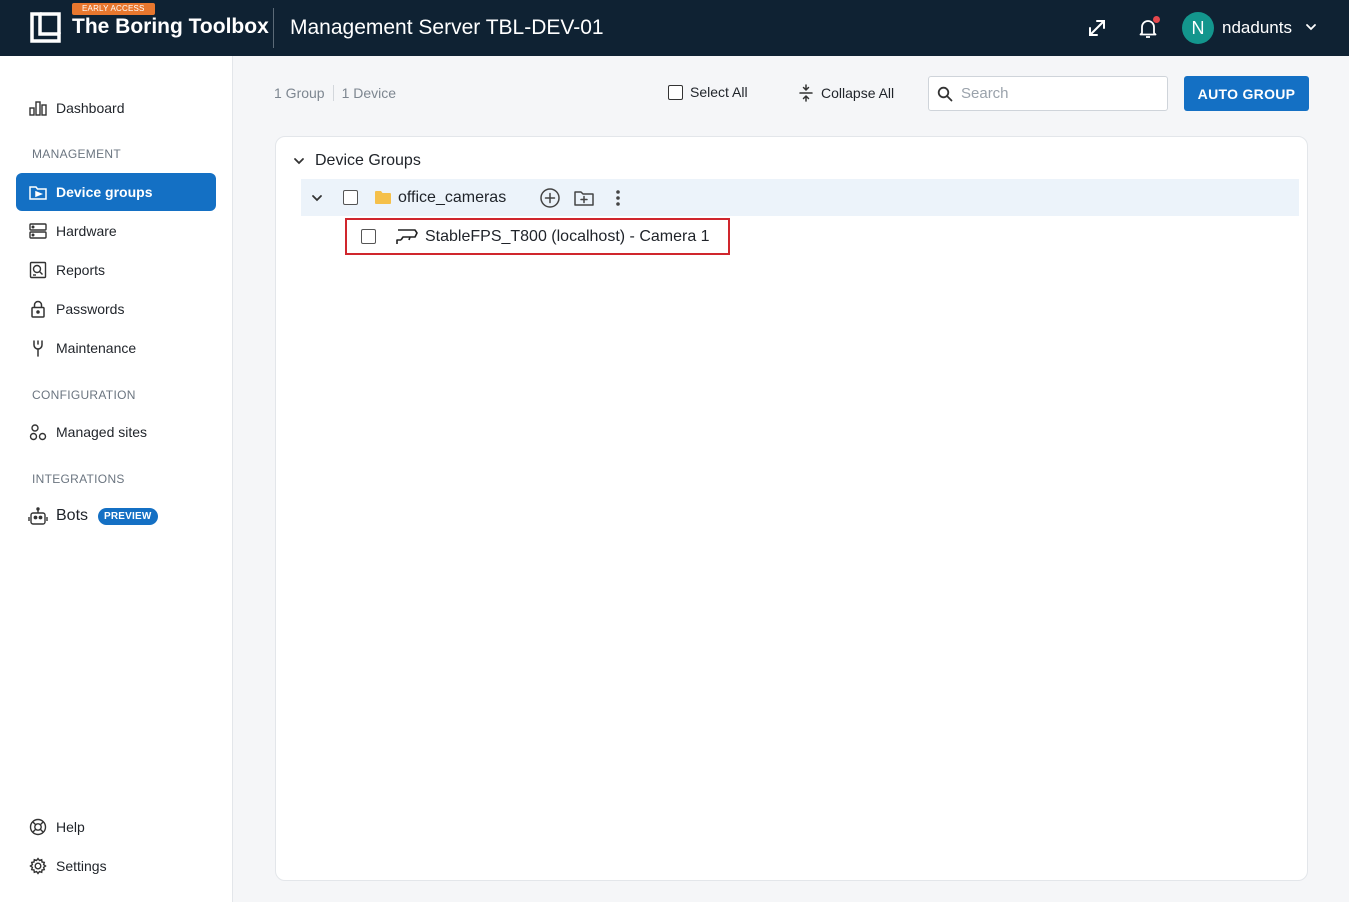 The width and height of the screenshot is (1349, 902). Describe the element at coordinates (90, 108) in the screenshot. I see `sidebar-item-label: Dashboard` at that location.